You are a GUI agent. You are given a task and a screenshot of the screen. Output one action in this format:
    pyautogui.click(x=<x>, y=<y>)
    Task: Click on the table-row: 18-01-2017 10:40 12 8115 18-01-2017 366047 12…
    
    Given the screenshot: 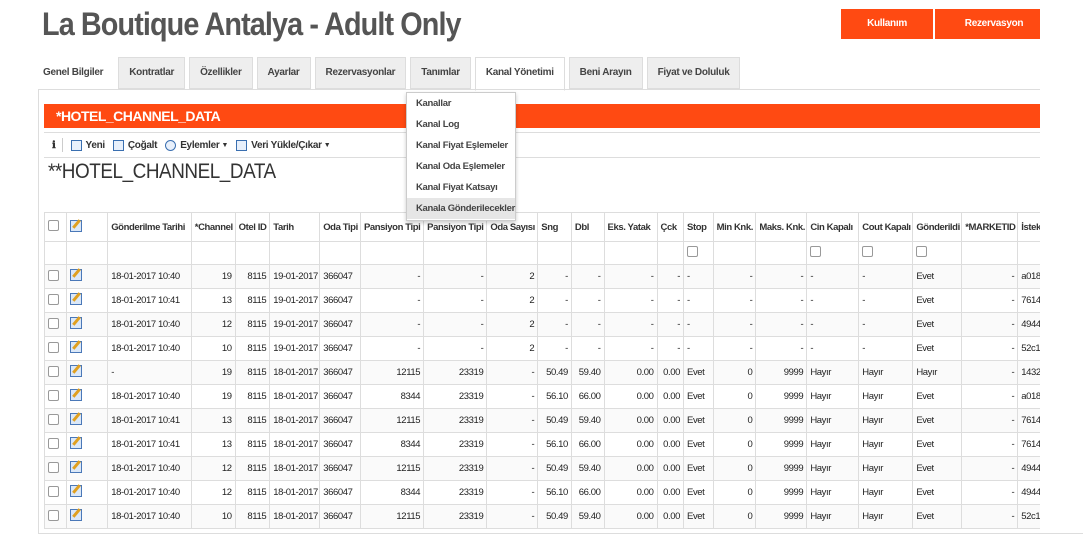 What is the action you would take?
    pyautogui.click(x=545, y=468)
    